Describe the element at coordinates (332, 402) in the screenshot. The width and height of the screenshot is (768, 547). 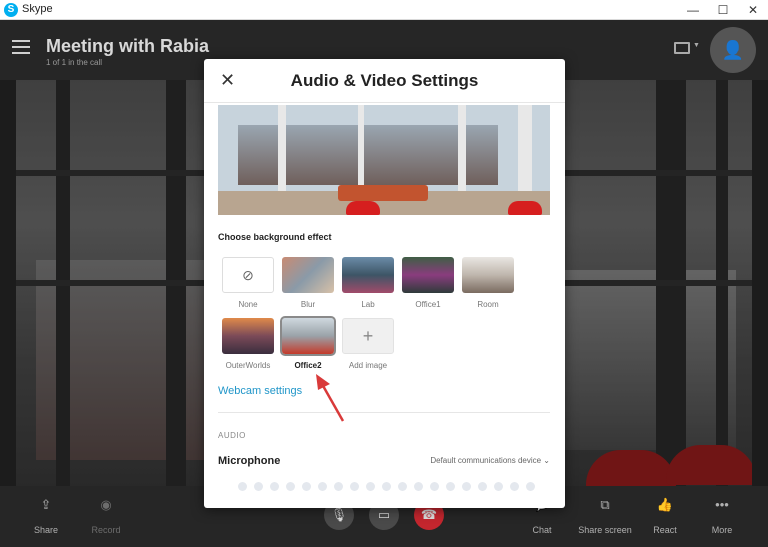
I see `arrow-shaft` at that location.